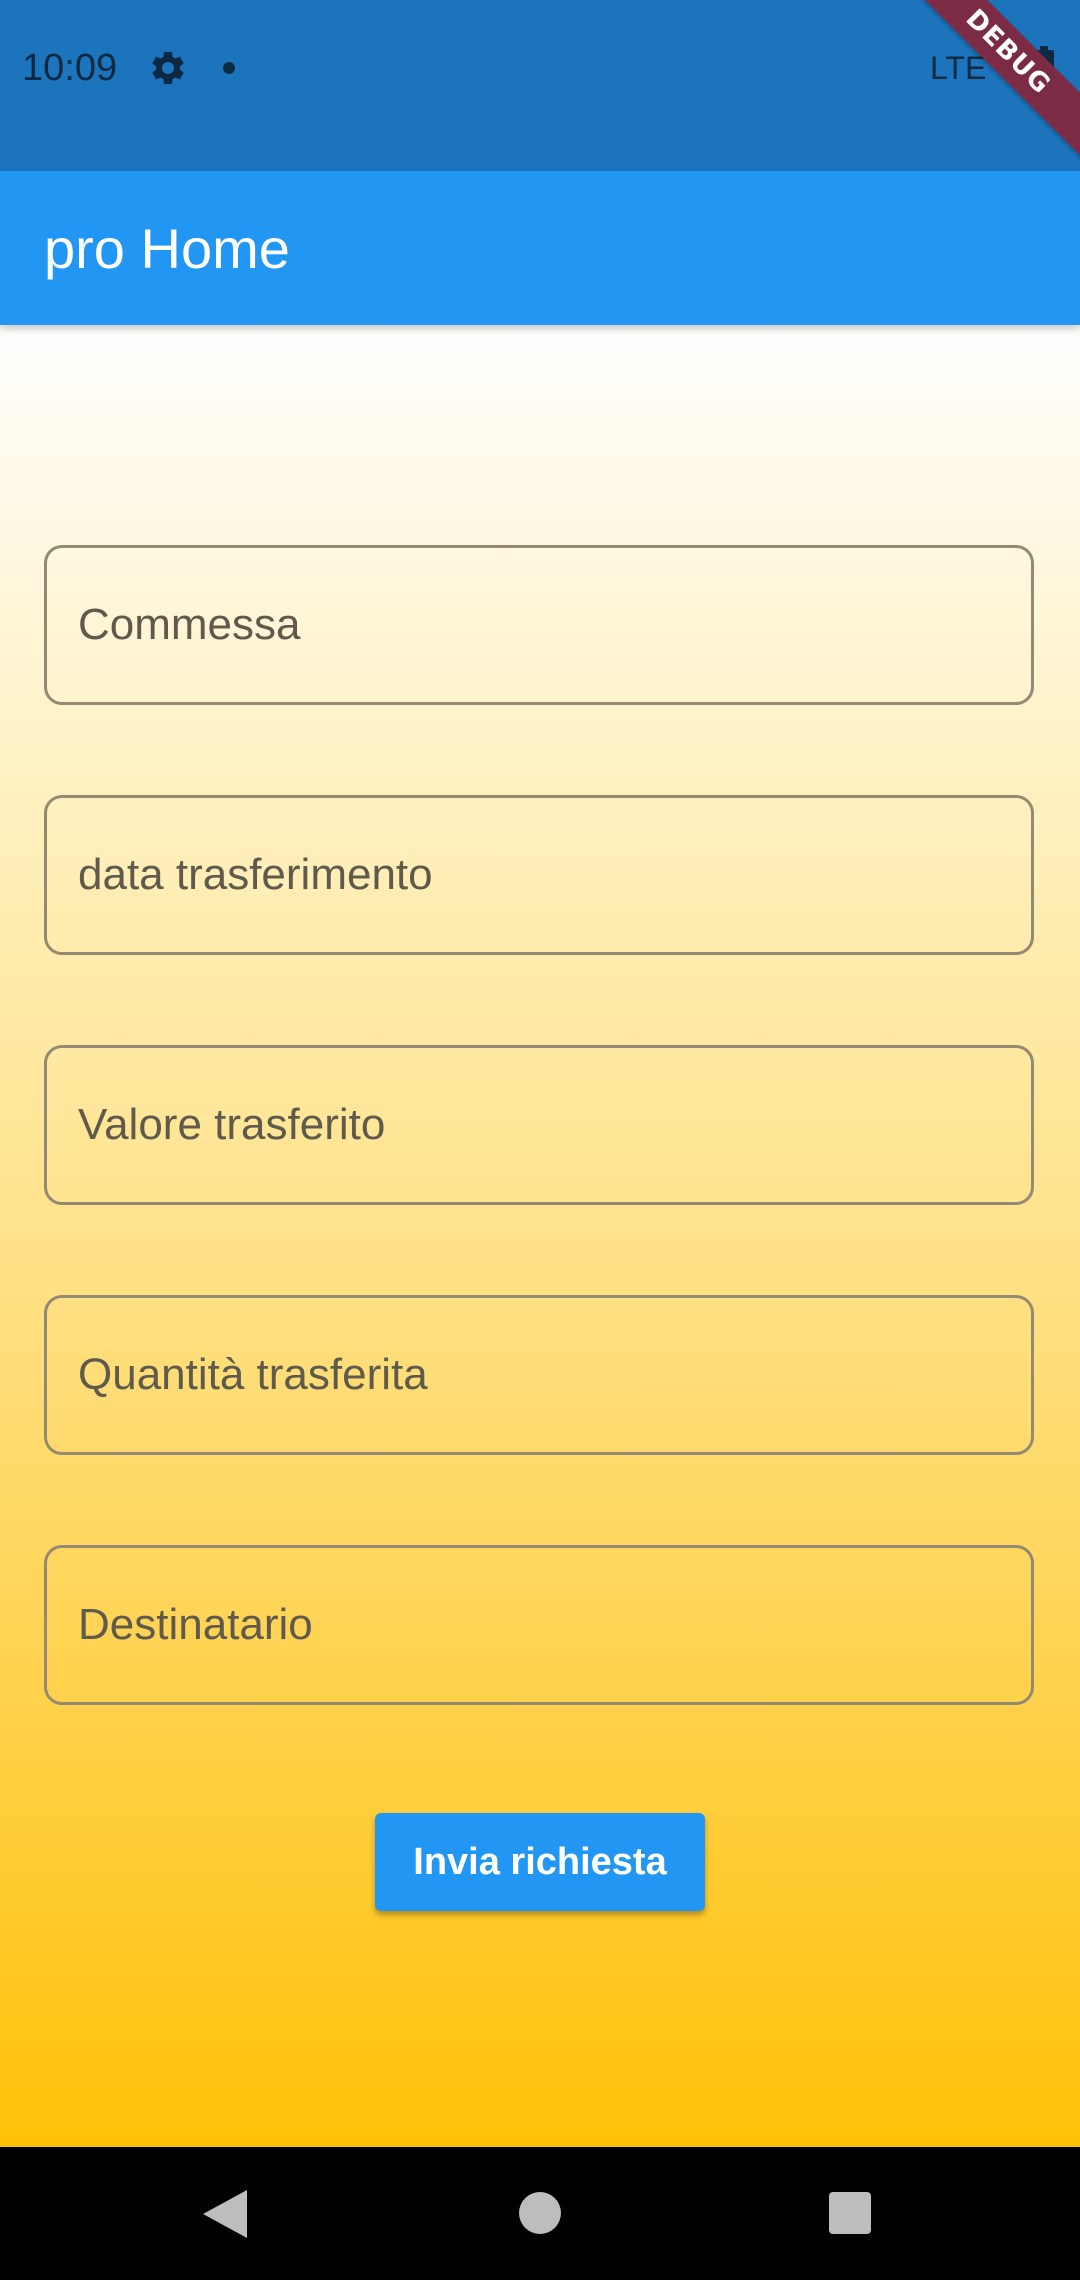 Image resolution: width=1080 pixels, height=2280 pixels. Describe the element at coordinates (539, 1375) in the screenshot. I see `transferred-quantity-field` at that location.